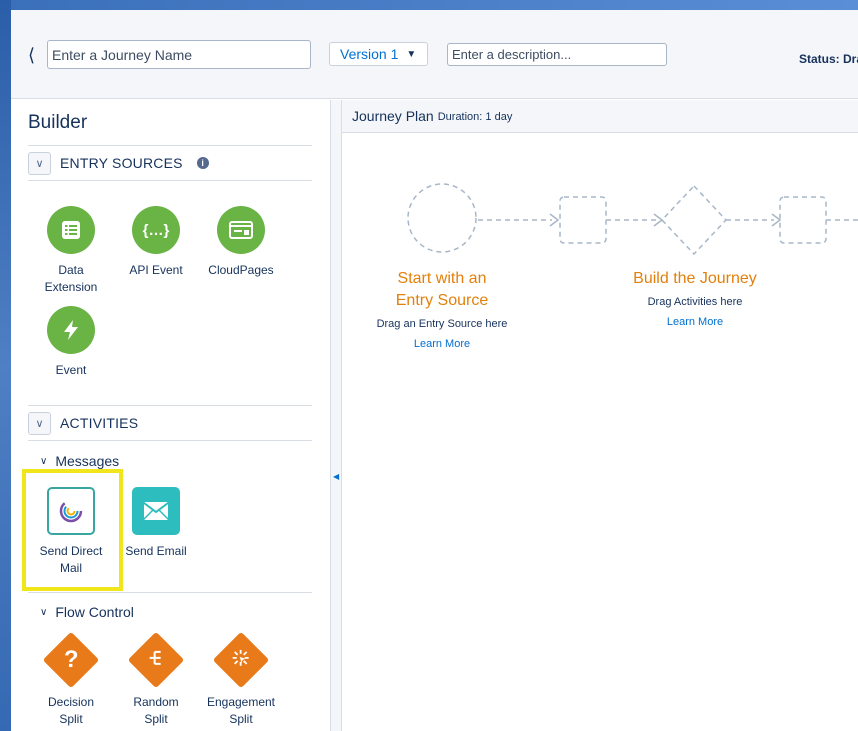 The height and width of the screenshot is (731, 858). What do you see at coordinates (170, 592) in the screenshot?
I see `divider` at bounding box center [170, 592].